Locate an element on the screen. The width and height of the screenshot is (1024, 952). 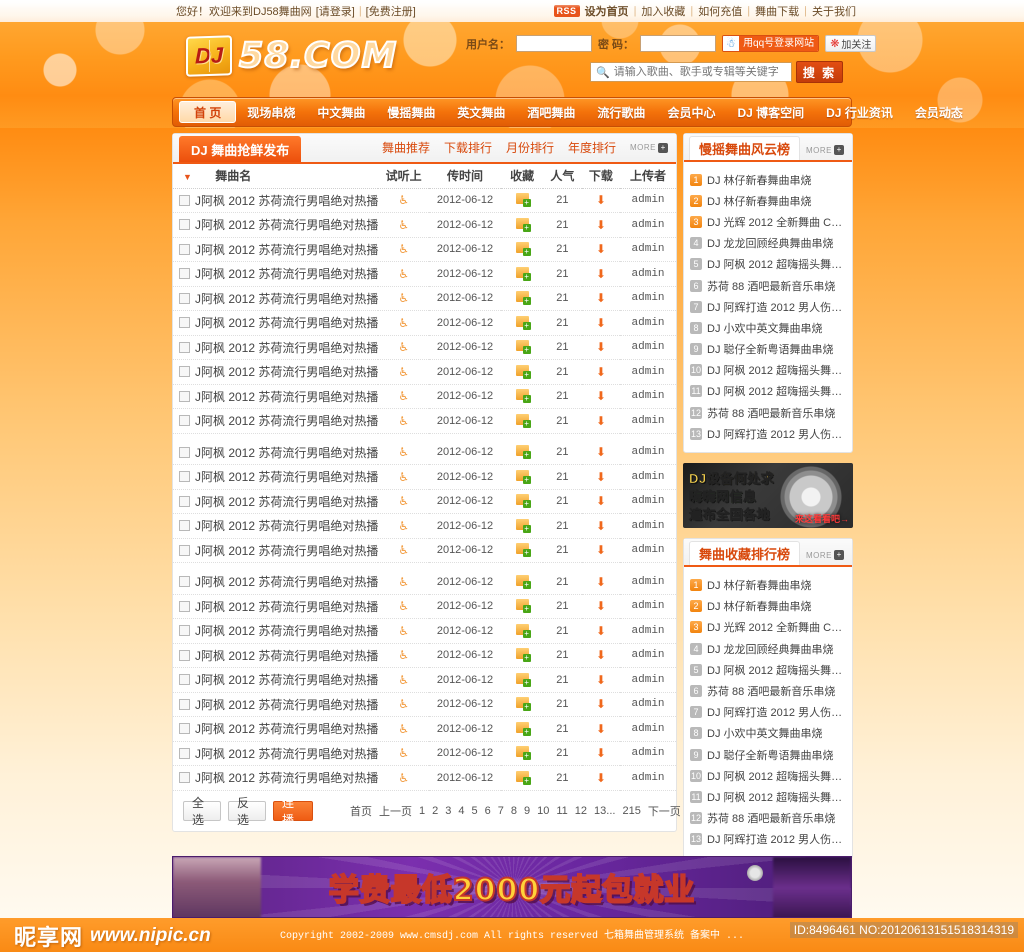
col-uploader: 上传者 is located at coordinates (648, 176).